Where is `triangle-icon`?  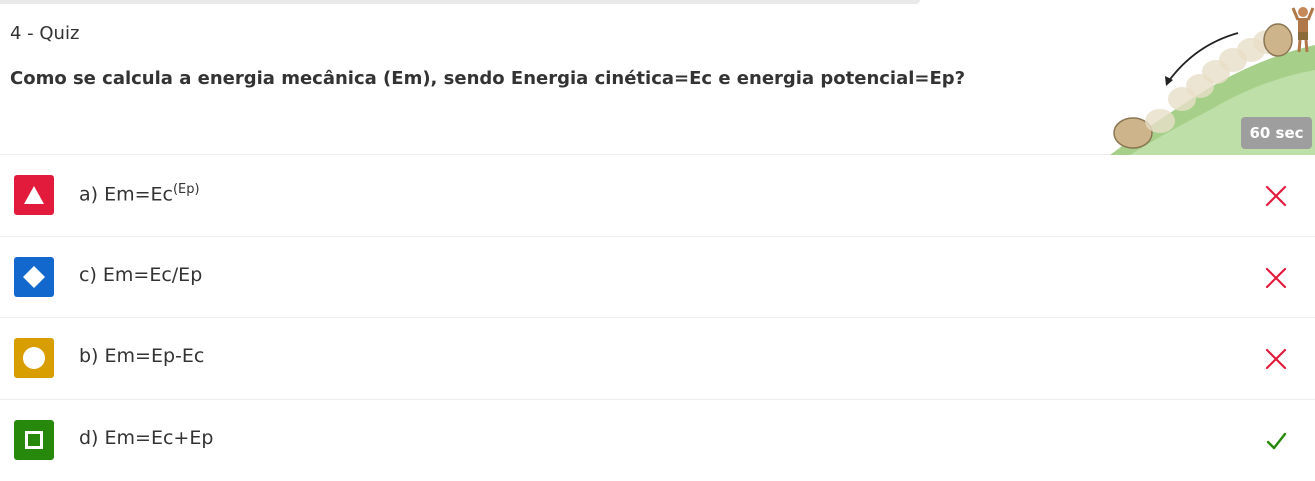 triangle-icon is located at coordinates (34, 195).